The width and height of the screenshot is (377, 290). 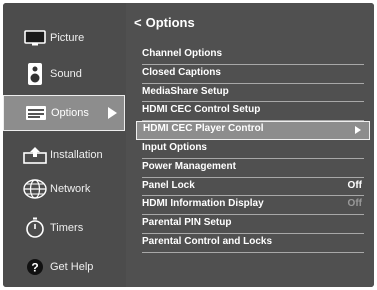 I want to click on sidebar-item-get-help: ? Get Help, so click(x=64, y=267).